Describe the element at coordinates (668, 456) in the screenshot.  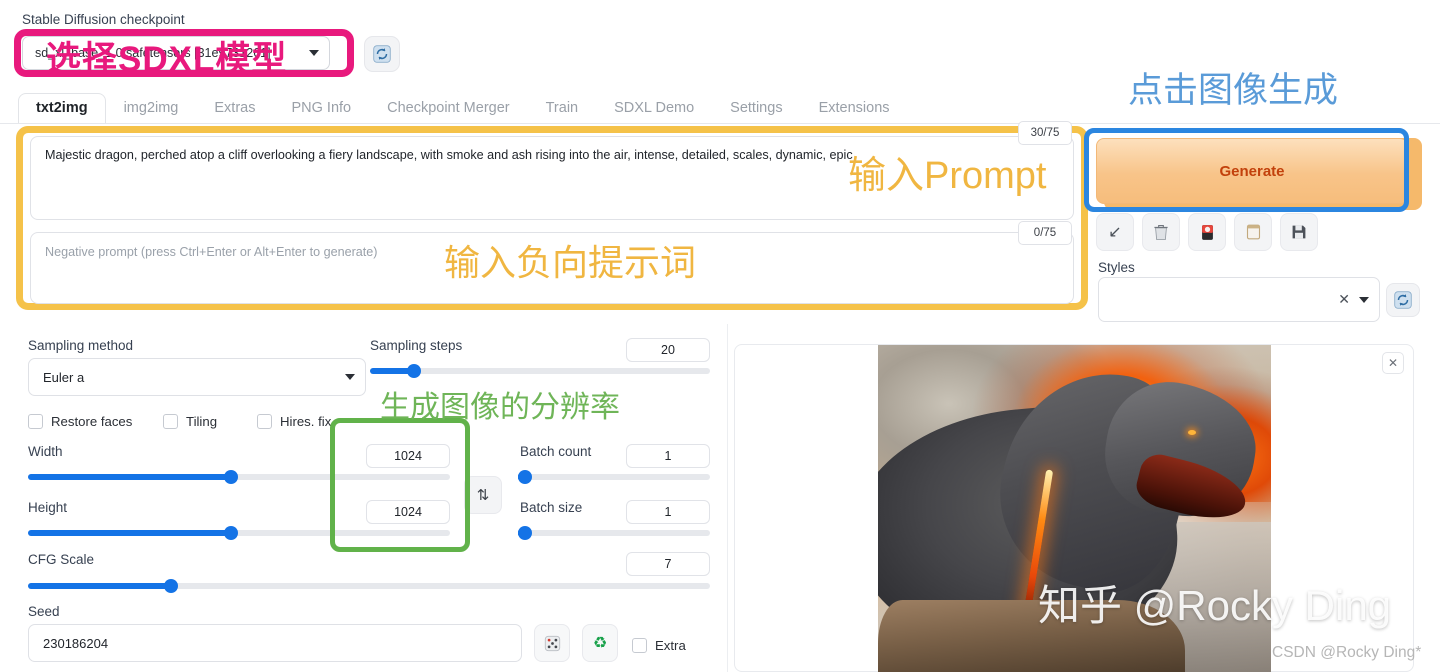
I see `batch-count-value: 1` at that location.